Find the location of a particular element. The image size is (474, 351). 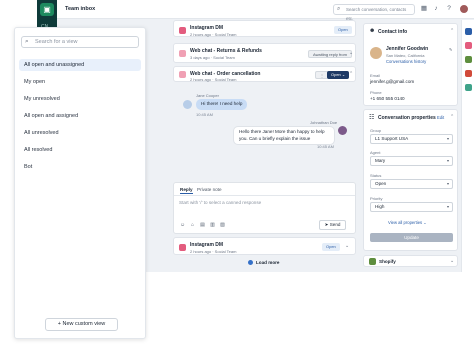

tab-reply: Reply is located at coordinates (186, 190).